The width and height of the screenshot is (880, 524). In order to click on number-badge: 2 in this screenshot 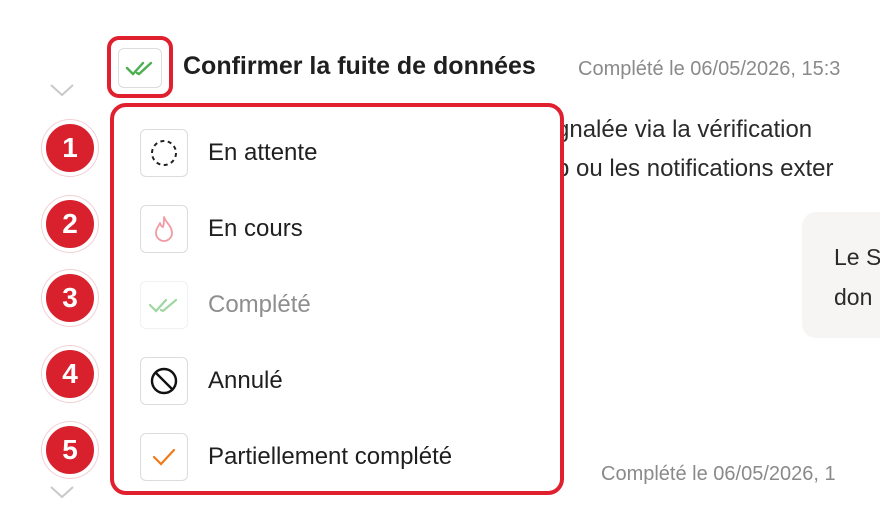, I will do `click(70, 224)`.